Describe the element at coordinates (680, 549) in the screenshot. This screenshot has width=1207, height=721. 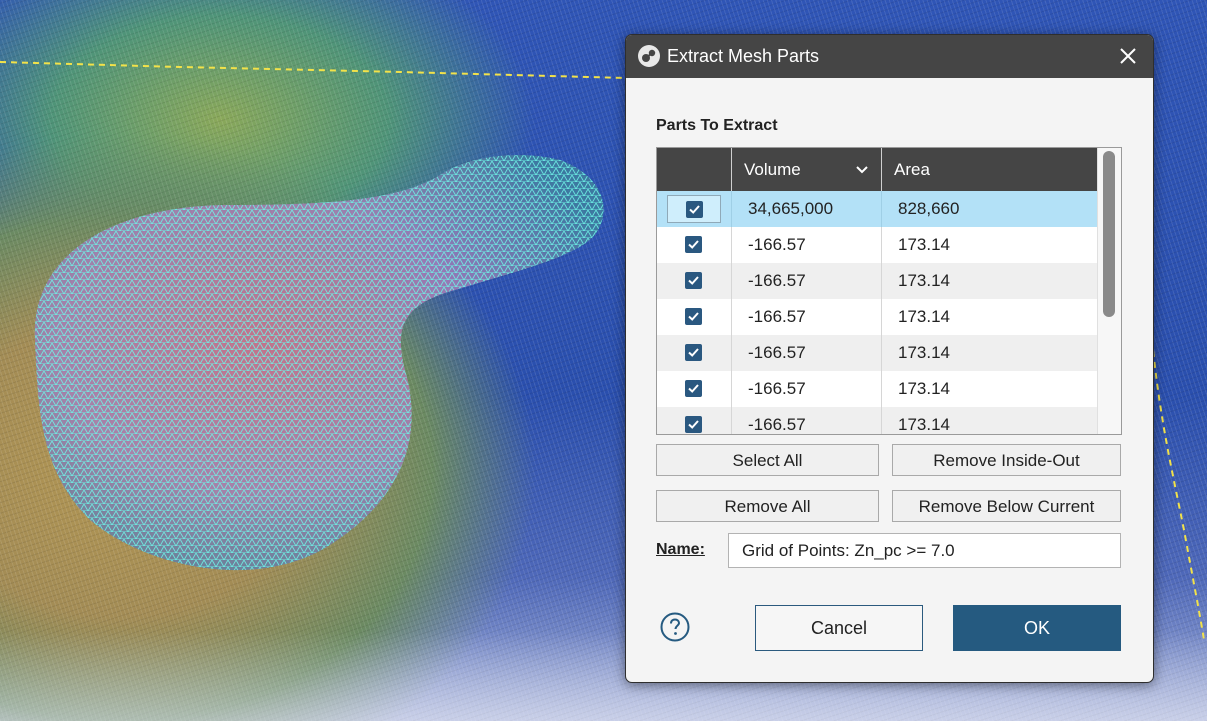
I see `name-label: Name:` at that location.